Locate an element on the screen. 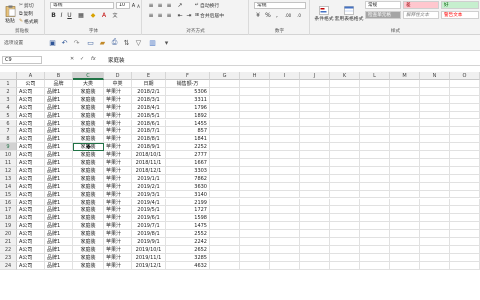  table-cell: 5306 is located at coordinates (188, 91).